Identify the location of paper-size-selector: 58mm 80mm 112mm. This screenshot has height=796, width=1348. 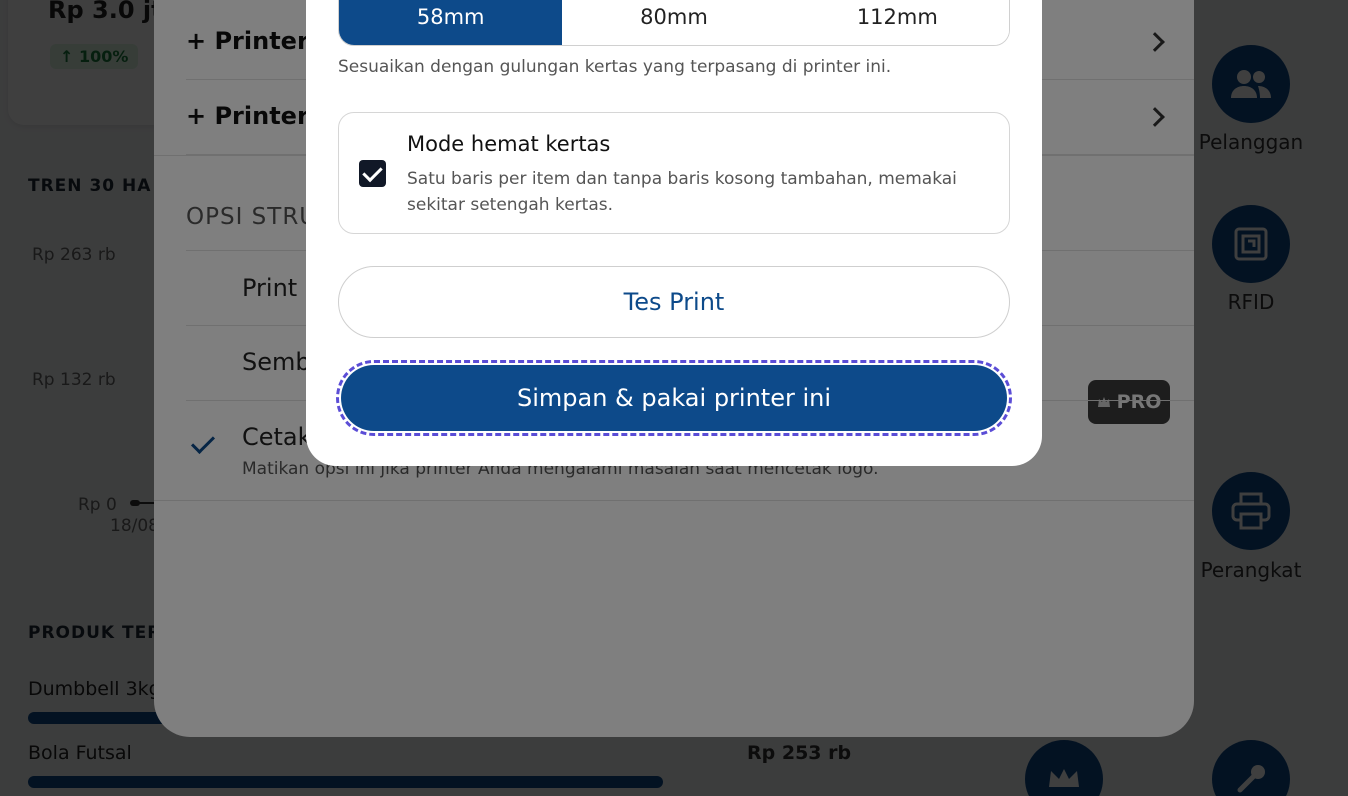
(674, 23).